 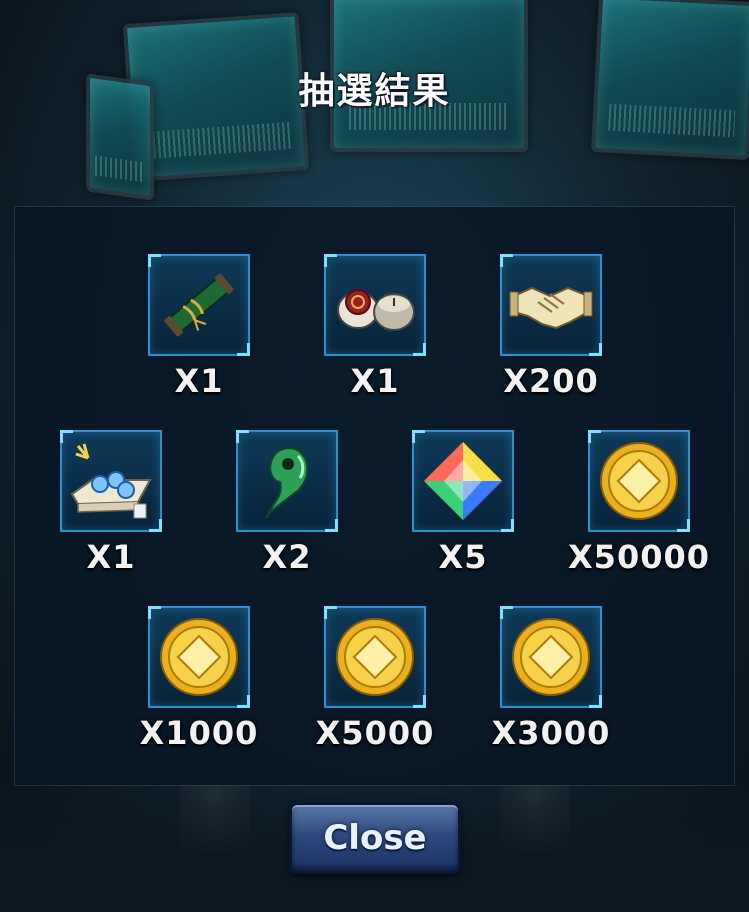 I want to click on reward-quantity: X1000, so click(x=199, y=733).